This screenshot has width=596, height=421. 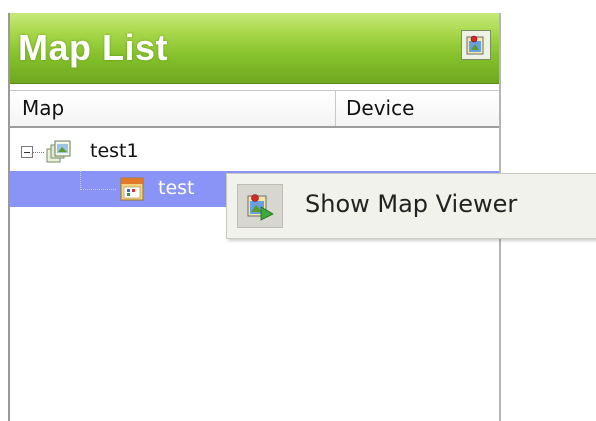 I want to click on menu-item-label: Show Map Viewer, so click(x=411, y=204).